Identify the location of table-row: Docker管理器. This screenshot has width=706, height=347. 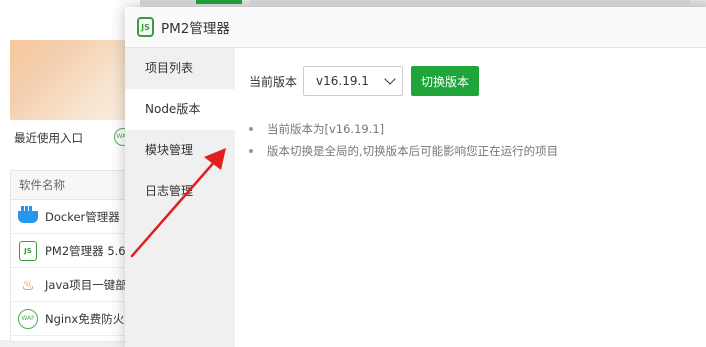
(76, 217).